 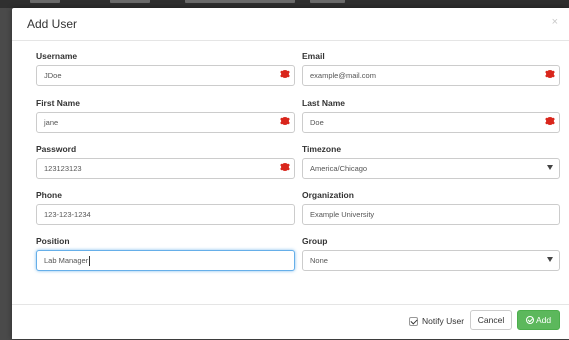 I want to click on timezone-value: America/Chicago, so click(x=339, y=168).